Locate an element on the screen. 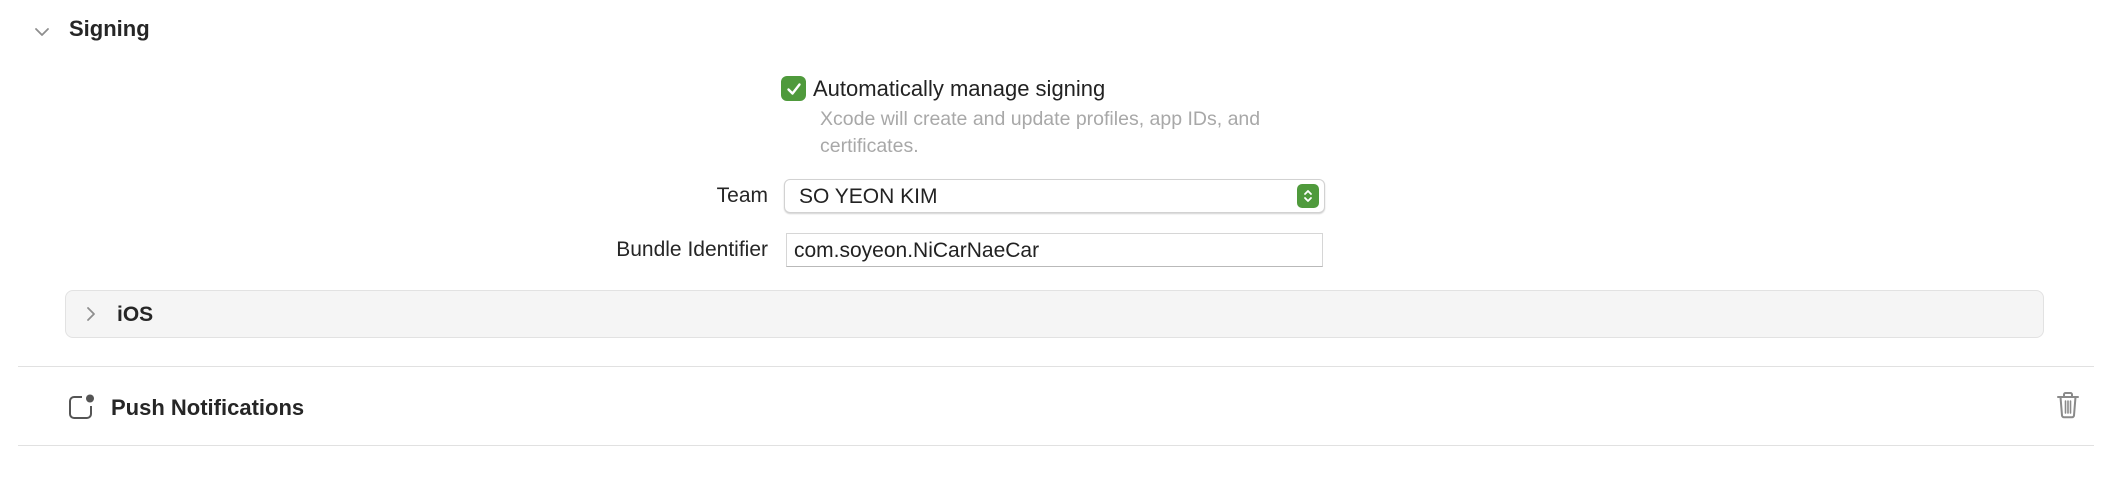 The image size is (2116, 484). trash-icon is located at coordinates (2068, 405).